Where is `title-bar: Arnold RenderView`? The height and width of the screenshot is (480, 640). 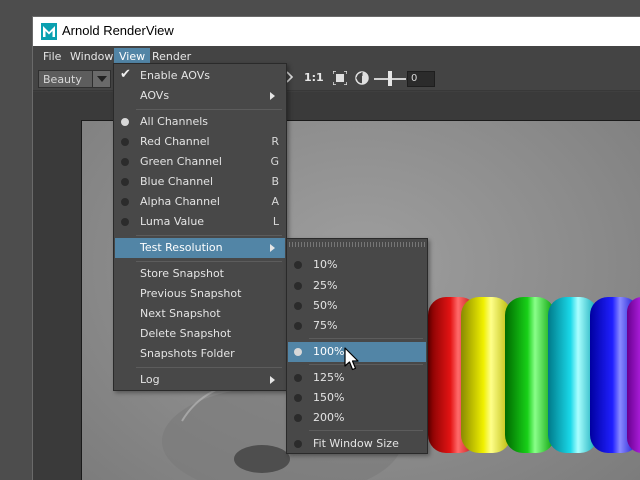
title-bar: Arnold RenderView is located at coordinates (336, 31).